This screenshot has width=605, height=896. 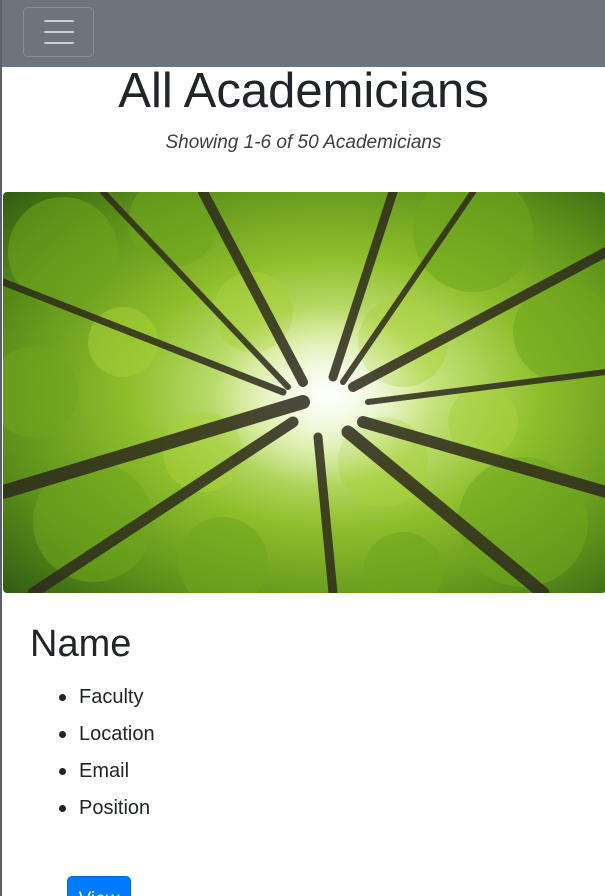 What do you see at coordinates (99, 886) in the screenshot?
I see `view-button: View` at bounding box center [99, 886].